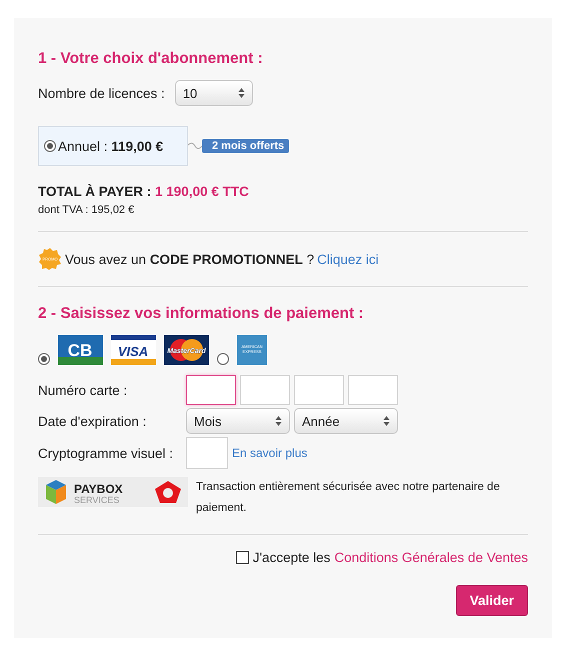 This screenshot has height=668, width=568. What do you see at coordinates (195, 146) in the screenshot?
I see `string-icon` at bounding box center [195, 146].